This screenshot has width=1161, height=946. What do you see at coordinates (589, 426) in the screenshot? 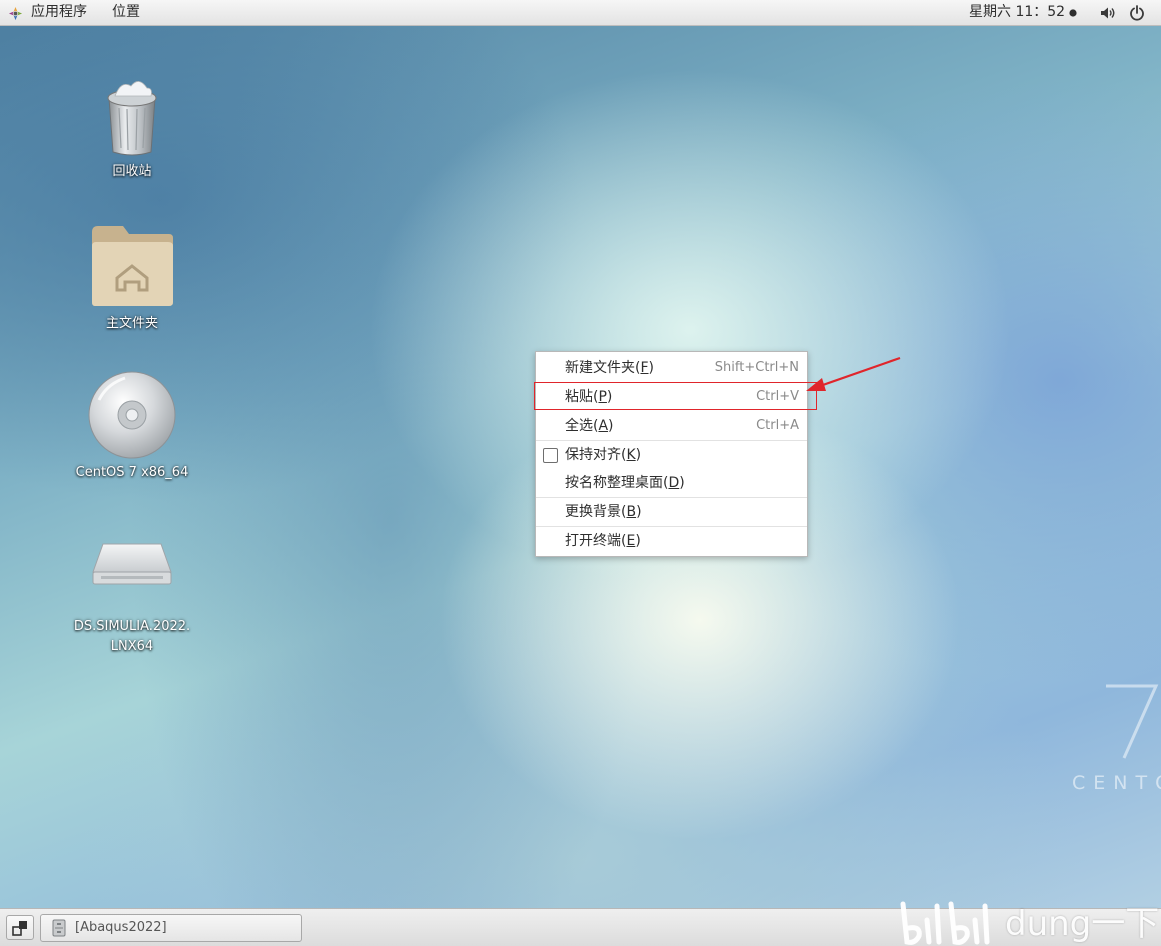
I see `menu-item-label: 全选(A)` at bounding box center [589, 426].